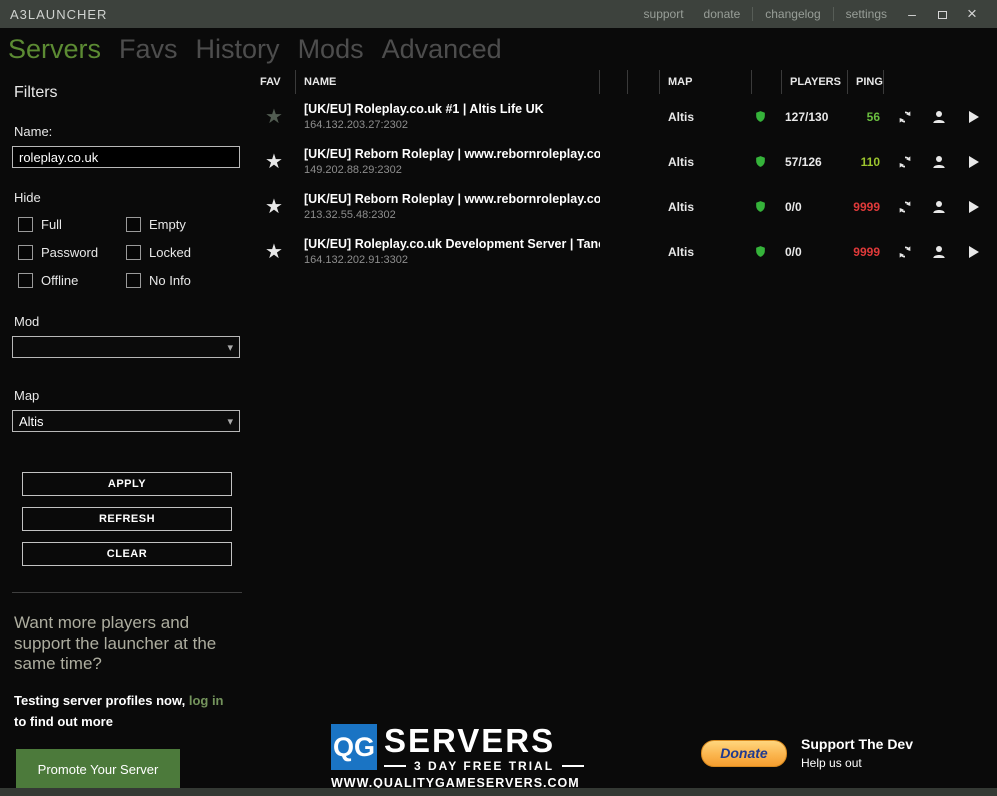 The width and height of the screenshot is (997, 796). What do you see at coordinates (31, 421) in the screenshot?
I see `map-select-value: Altis` at bounding box center [31, 421].